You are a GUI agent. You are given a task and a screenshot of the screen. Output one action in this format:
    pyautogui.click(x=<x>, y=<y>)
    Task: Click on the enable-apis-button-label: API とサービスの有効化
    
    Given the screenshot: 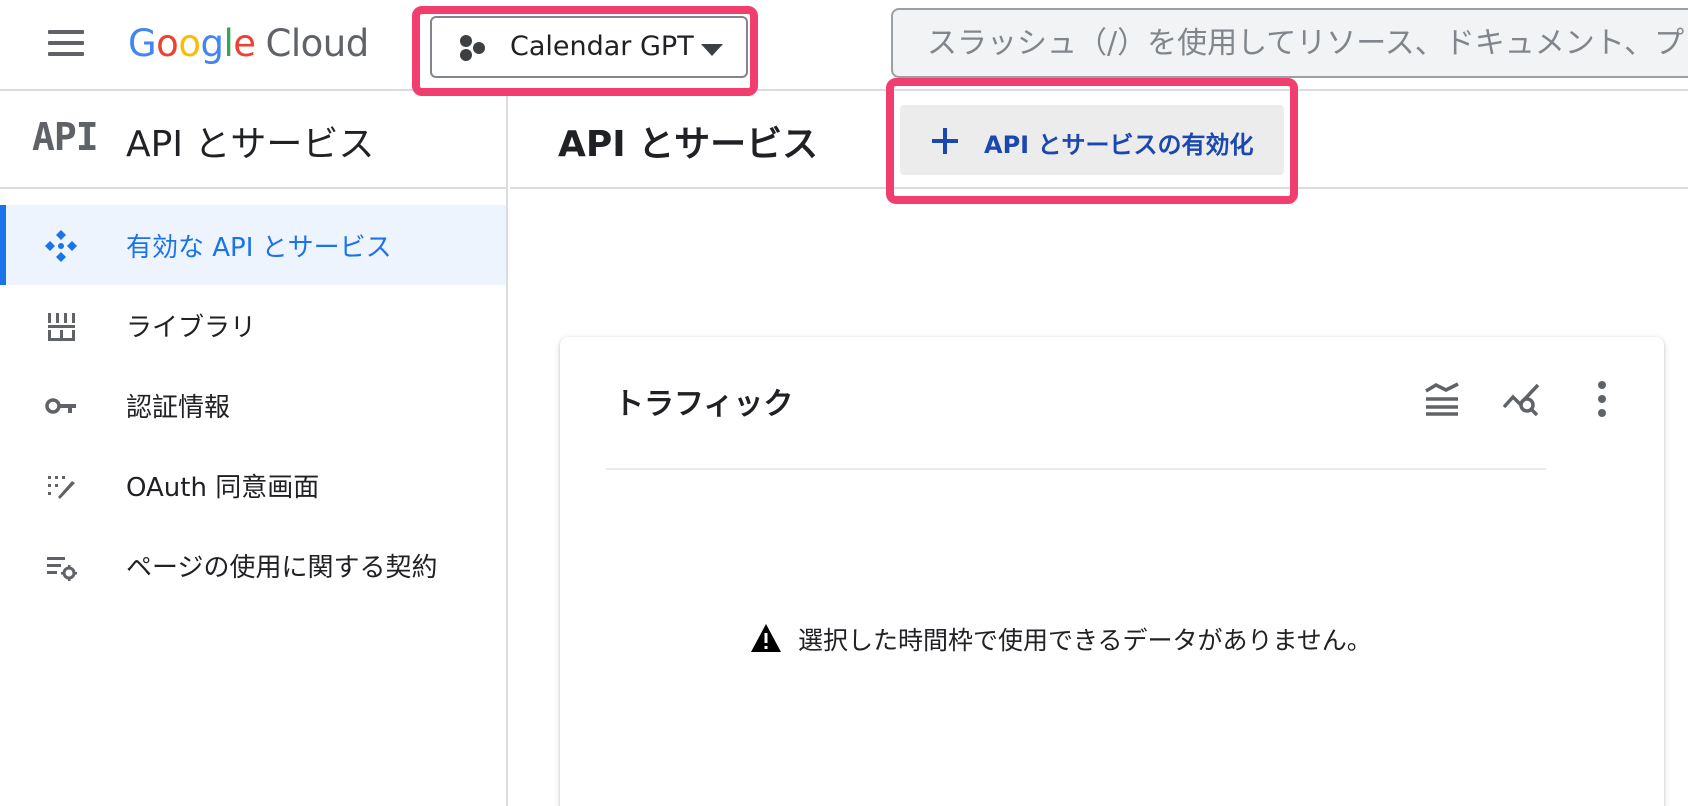 What is the action you would take?
    pyautogui.click(x=1119, y=145)
    